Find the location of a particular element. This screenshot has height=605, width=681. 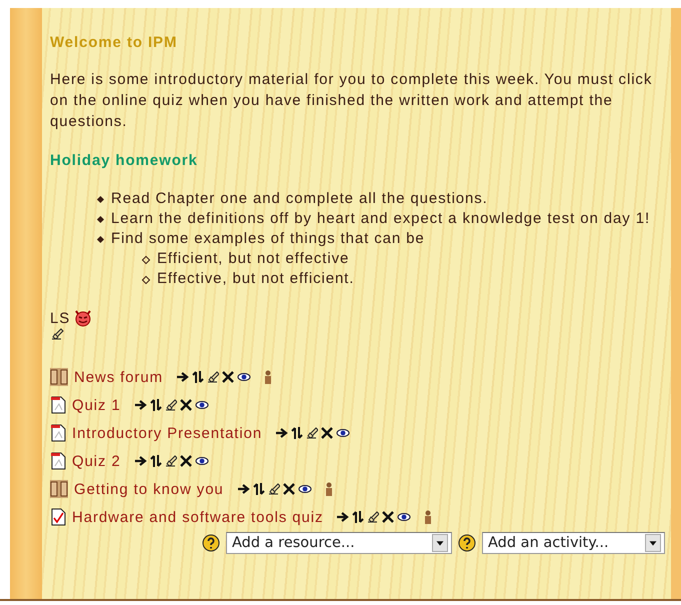

activity-link: News forum is located at coordinates (119, 377).